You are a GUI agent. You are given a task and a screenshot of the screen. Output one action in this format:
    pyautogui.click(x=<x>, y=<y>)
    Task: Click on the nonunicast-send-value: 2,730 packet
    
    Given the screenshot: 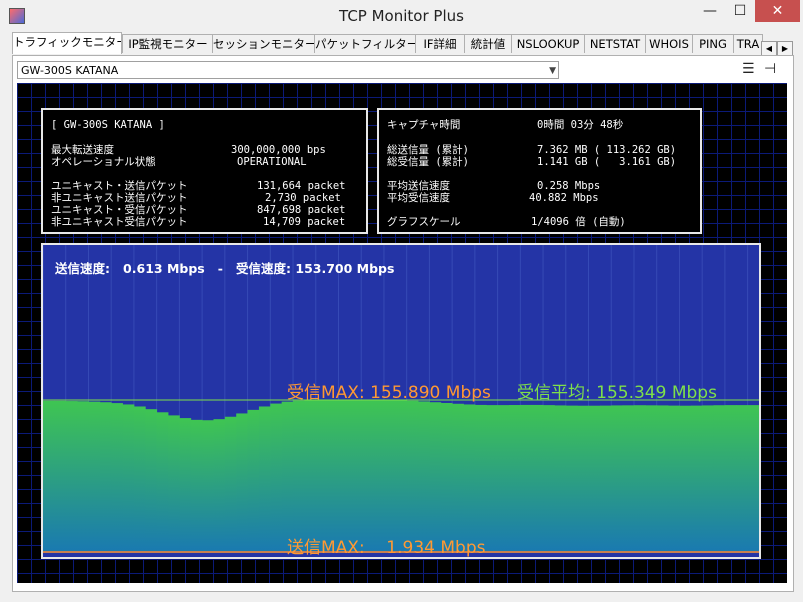 What is the action you would take?
    pyautogui.click(x=303, y=198)
    